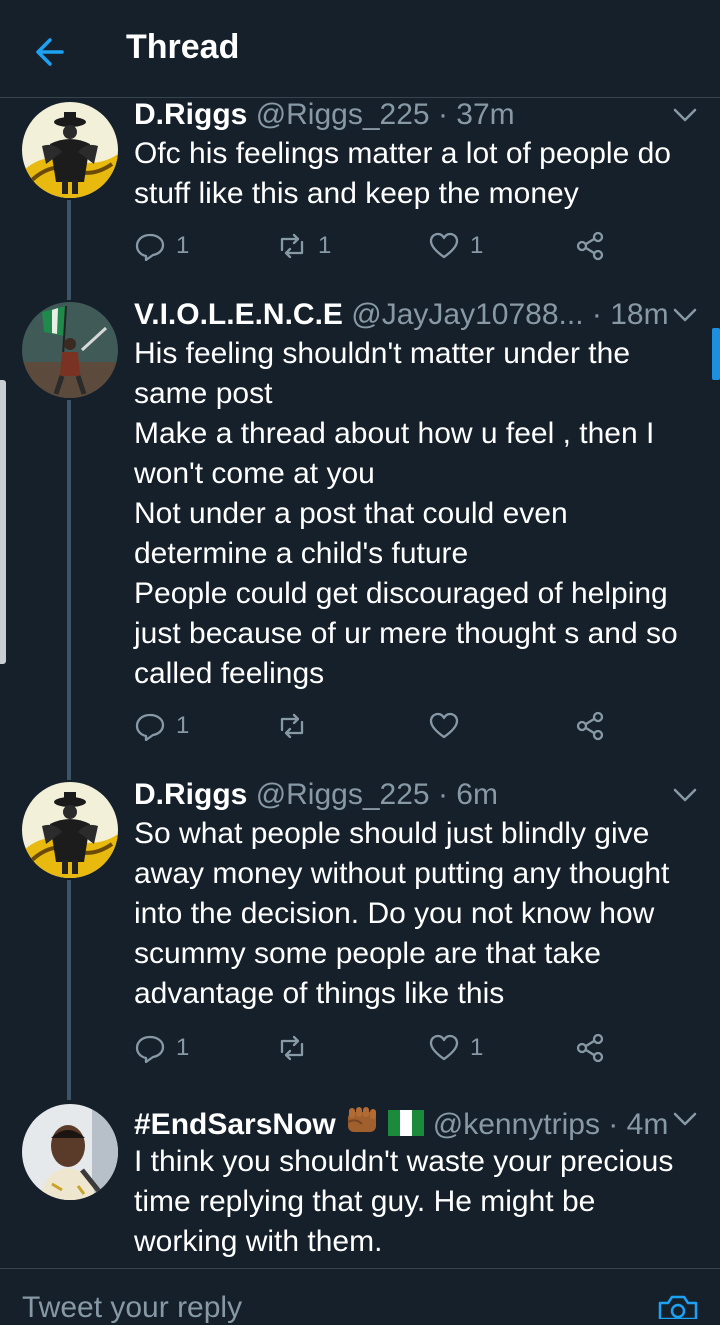 The image size is (720, 1325). Describe the element at coordinates (325, 245) in the screenshot. I see `retweet-count: 1` at that location.